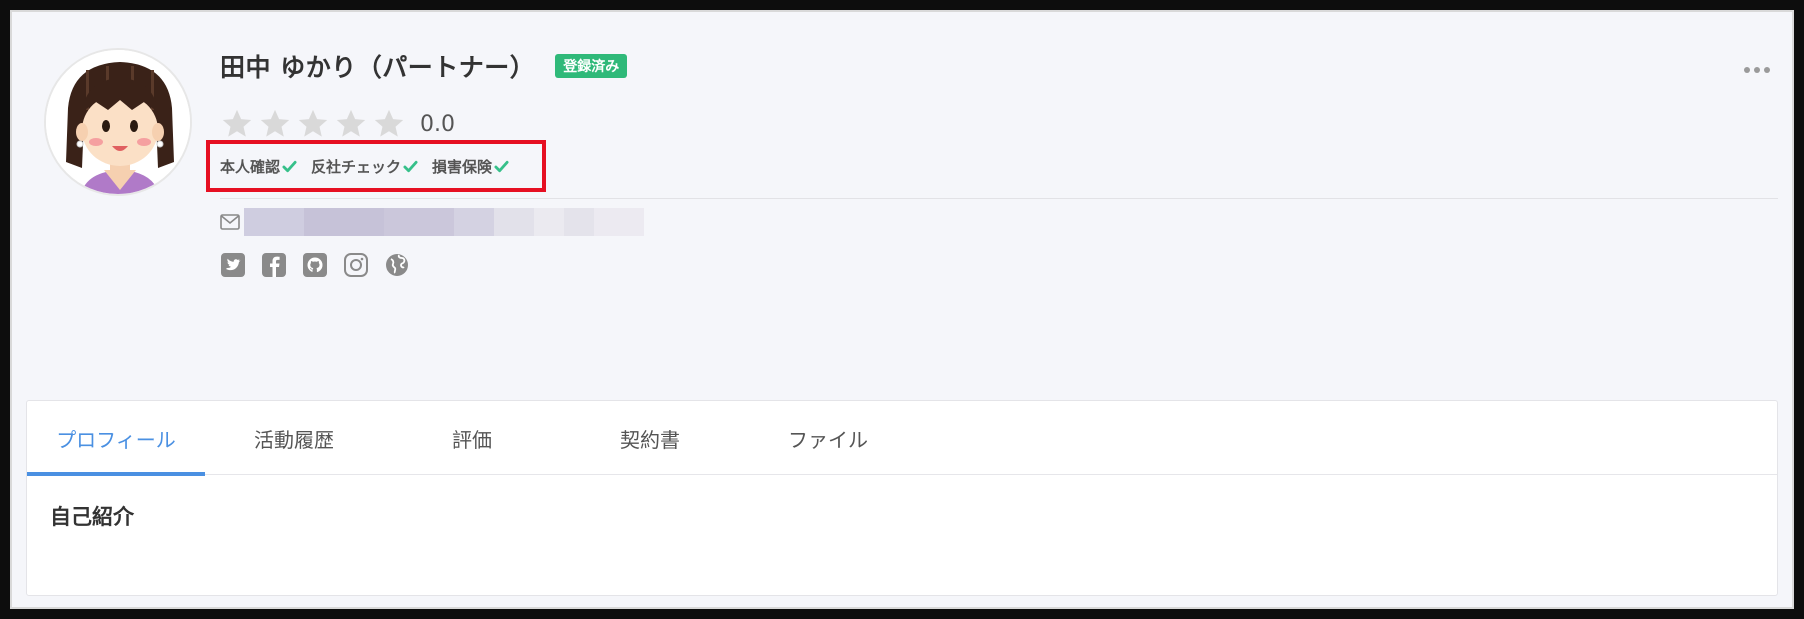 The image size is (1804, 619). What do you see at coordinates (828, 438) in the screenshot?
I see `tab-files: ファイル` at bounding box center [828, 438].